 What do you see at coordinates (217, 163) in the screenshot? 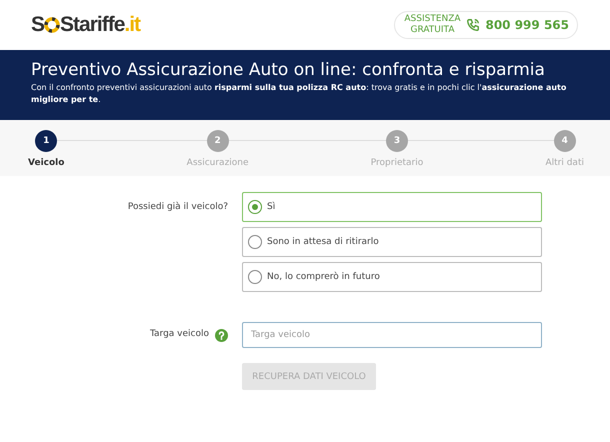
I see `step-label: Assicurazione` at bounding box center [217, 163].